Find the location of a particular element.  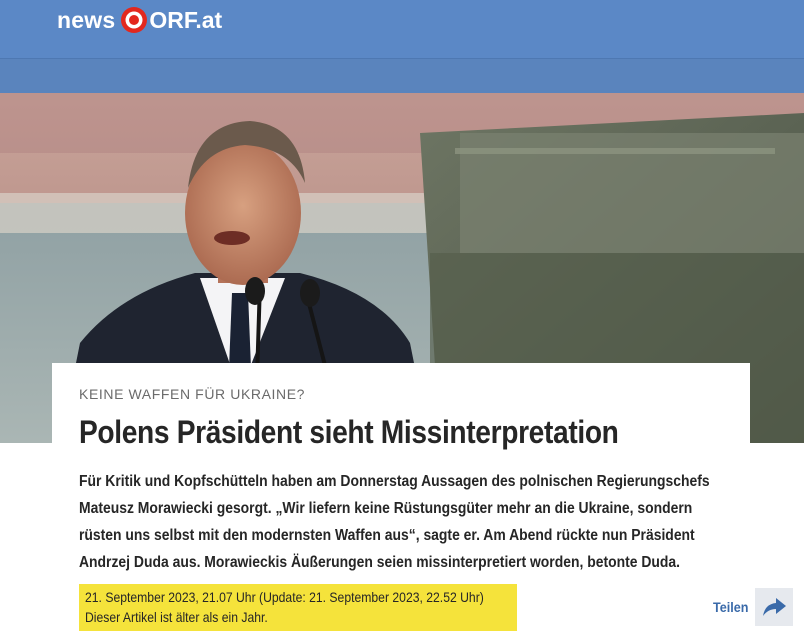

article-timestamp: 21. September 2023, 21.07 Uhr (Update is located at coordinates (284, 597).